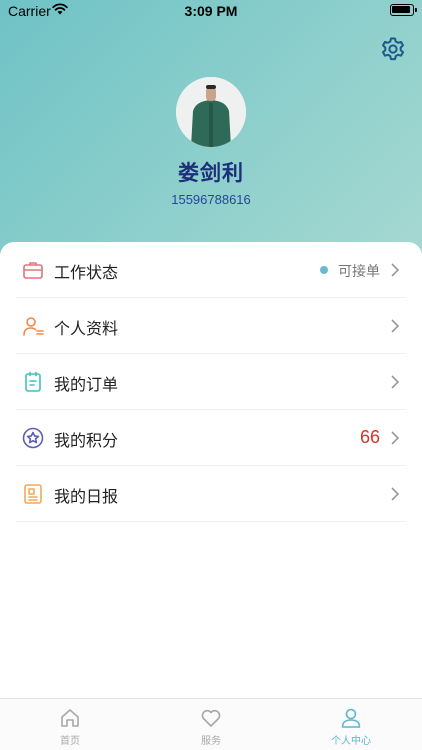 The height and width of the screenshot is (750, 422). Describe the element at coordinates (211, 199) in the screenshot. I see `user-phone: 15596788616` at that location.